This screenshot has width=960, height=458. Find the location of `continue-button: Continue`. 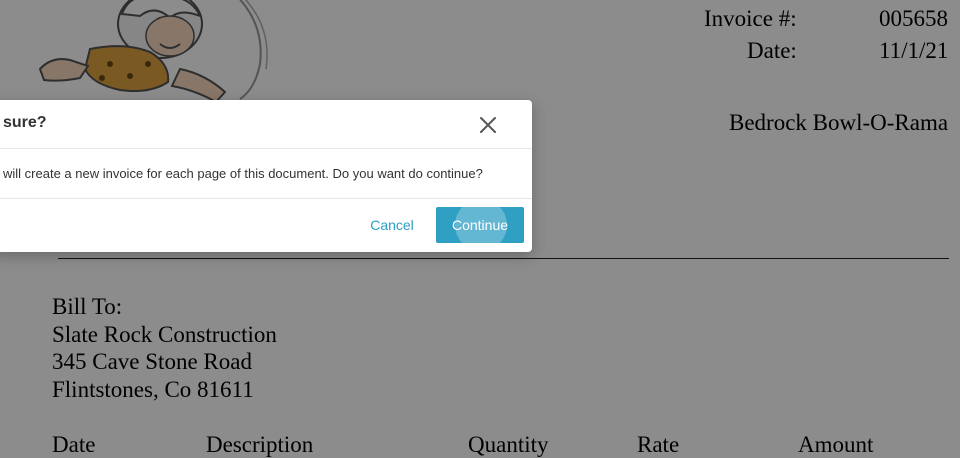

continue-button: Continue is located at coordinates (480, 225).